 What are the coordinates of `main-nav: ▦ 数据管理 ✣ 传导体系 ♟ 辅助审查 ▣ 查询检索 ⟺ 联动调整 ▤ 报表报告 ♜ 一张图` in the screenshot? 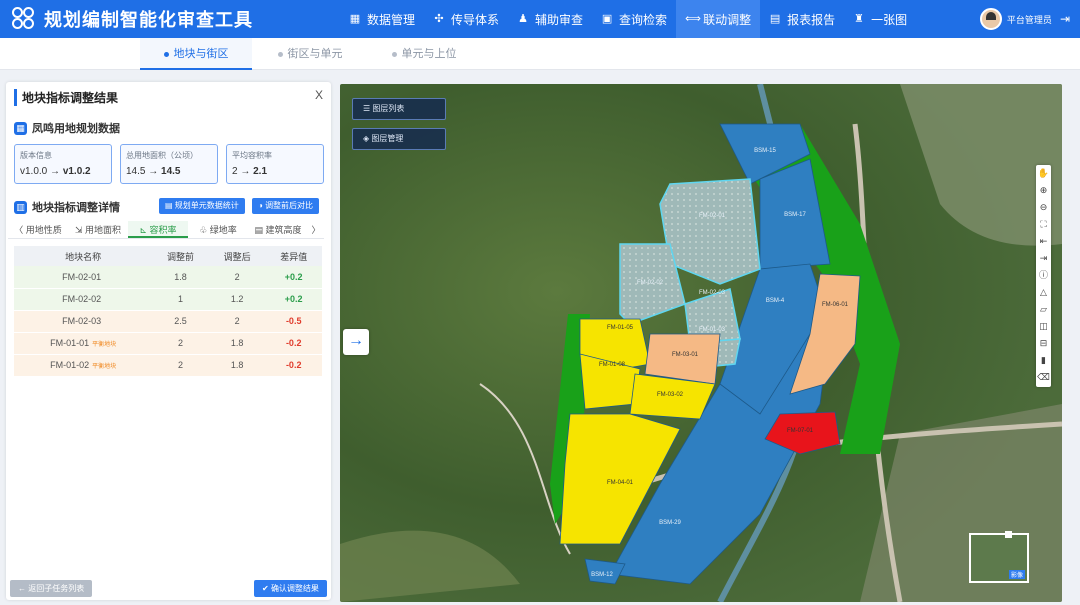 It's located at (628, 19).